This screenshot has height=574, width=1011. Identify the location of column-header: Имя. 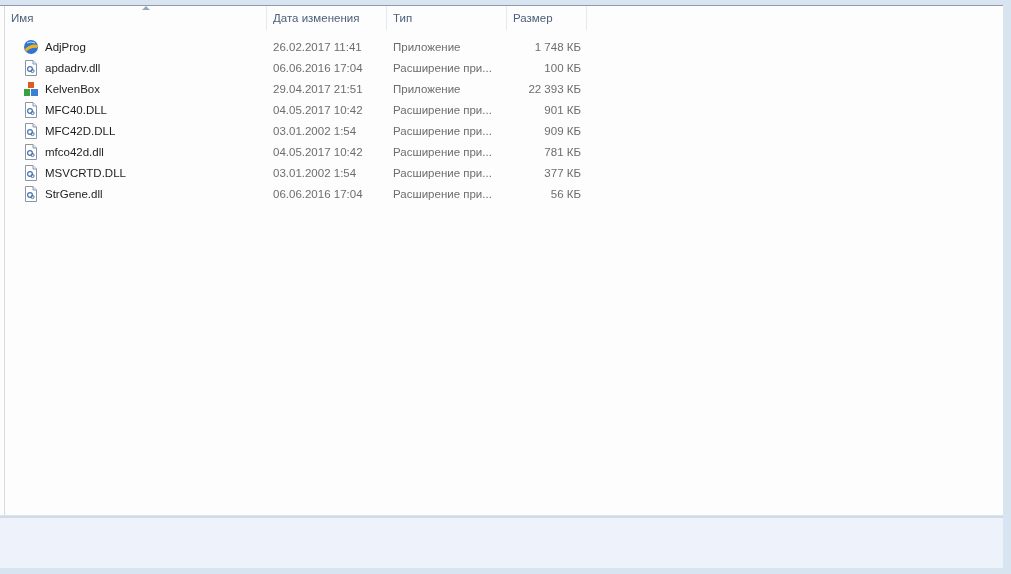
(136, 18).